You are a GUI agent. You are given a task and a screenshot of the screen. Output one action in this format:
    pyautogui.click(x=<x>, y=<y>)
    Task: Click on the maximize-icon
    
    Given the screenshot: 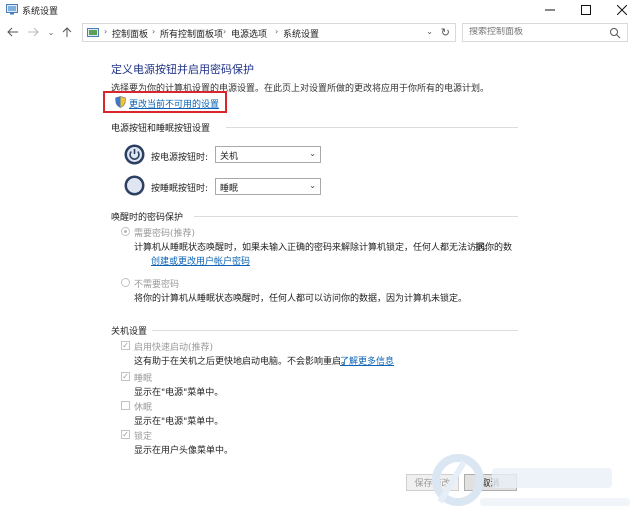 What is the action you would take?
    pyautogui.click(x=586, y=10)
    